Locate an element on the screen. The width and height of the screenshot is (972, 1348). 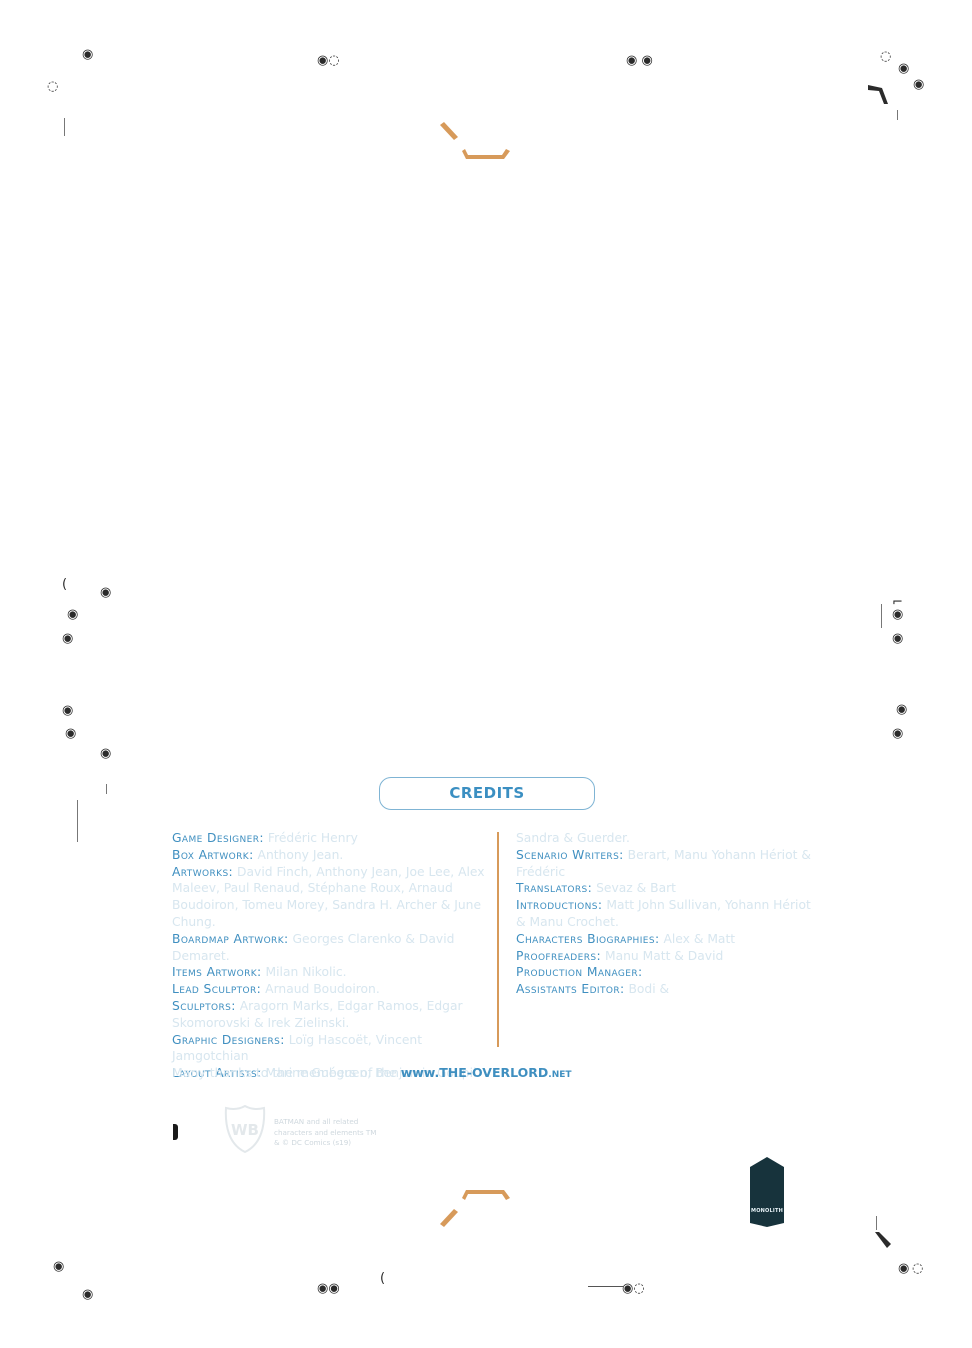
credit-entry: Translators: Sevaz & Bart is located at coordinates (666, 888).